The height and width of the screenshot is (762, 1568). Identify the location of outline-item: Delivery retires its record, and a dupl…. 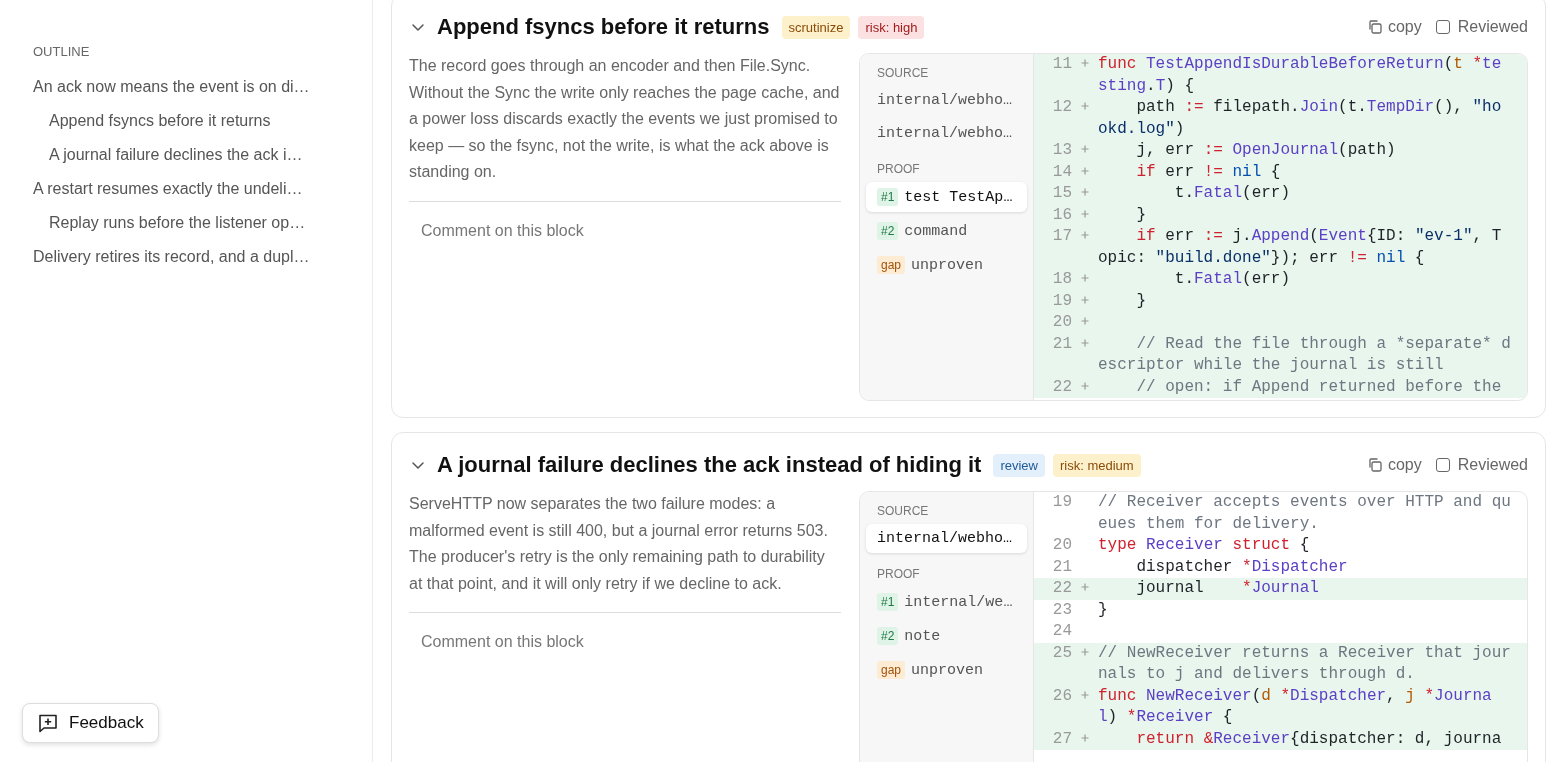
(202, 258).